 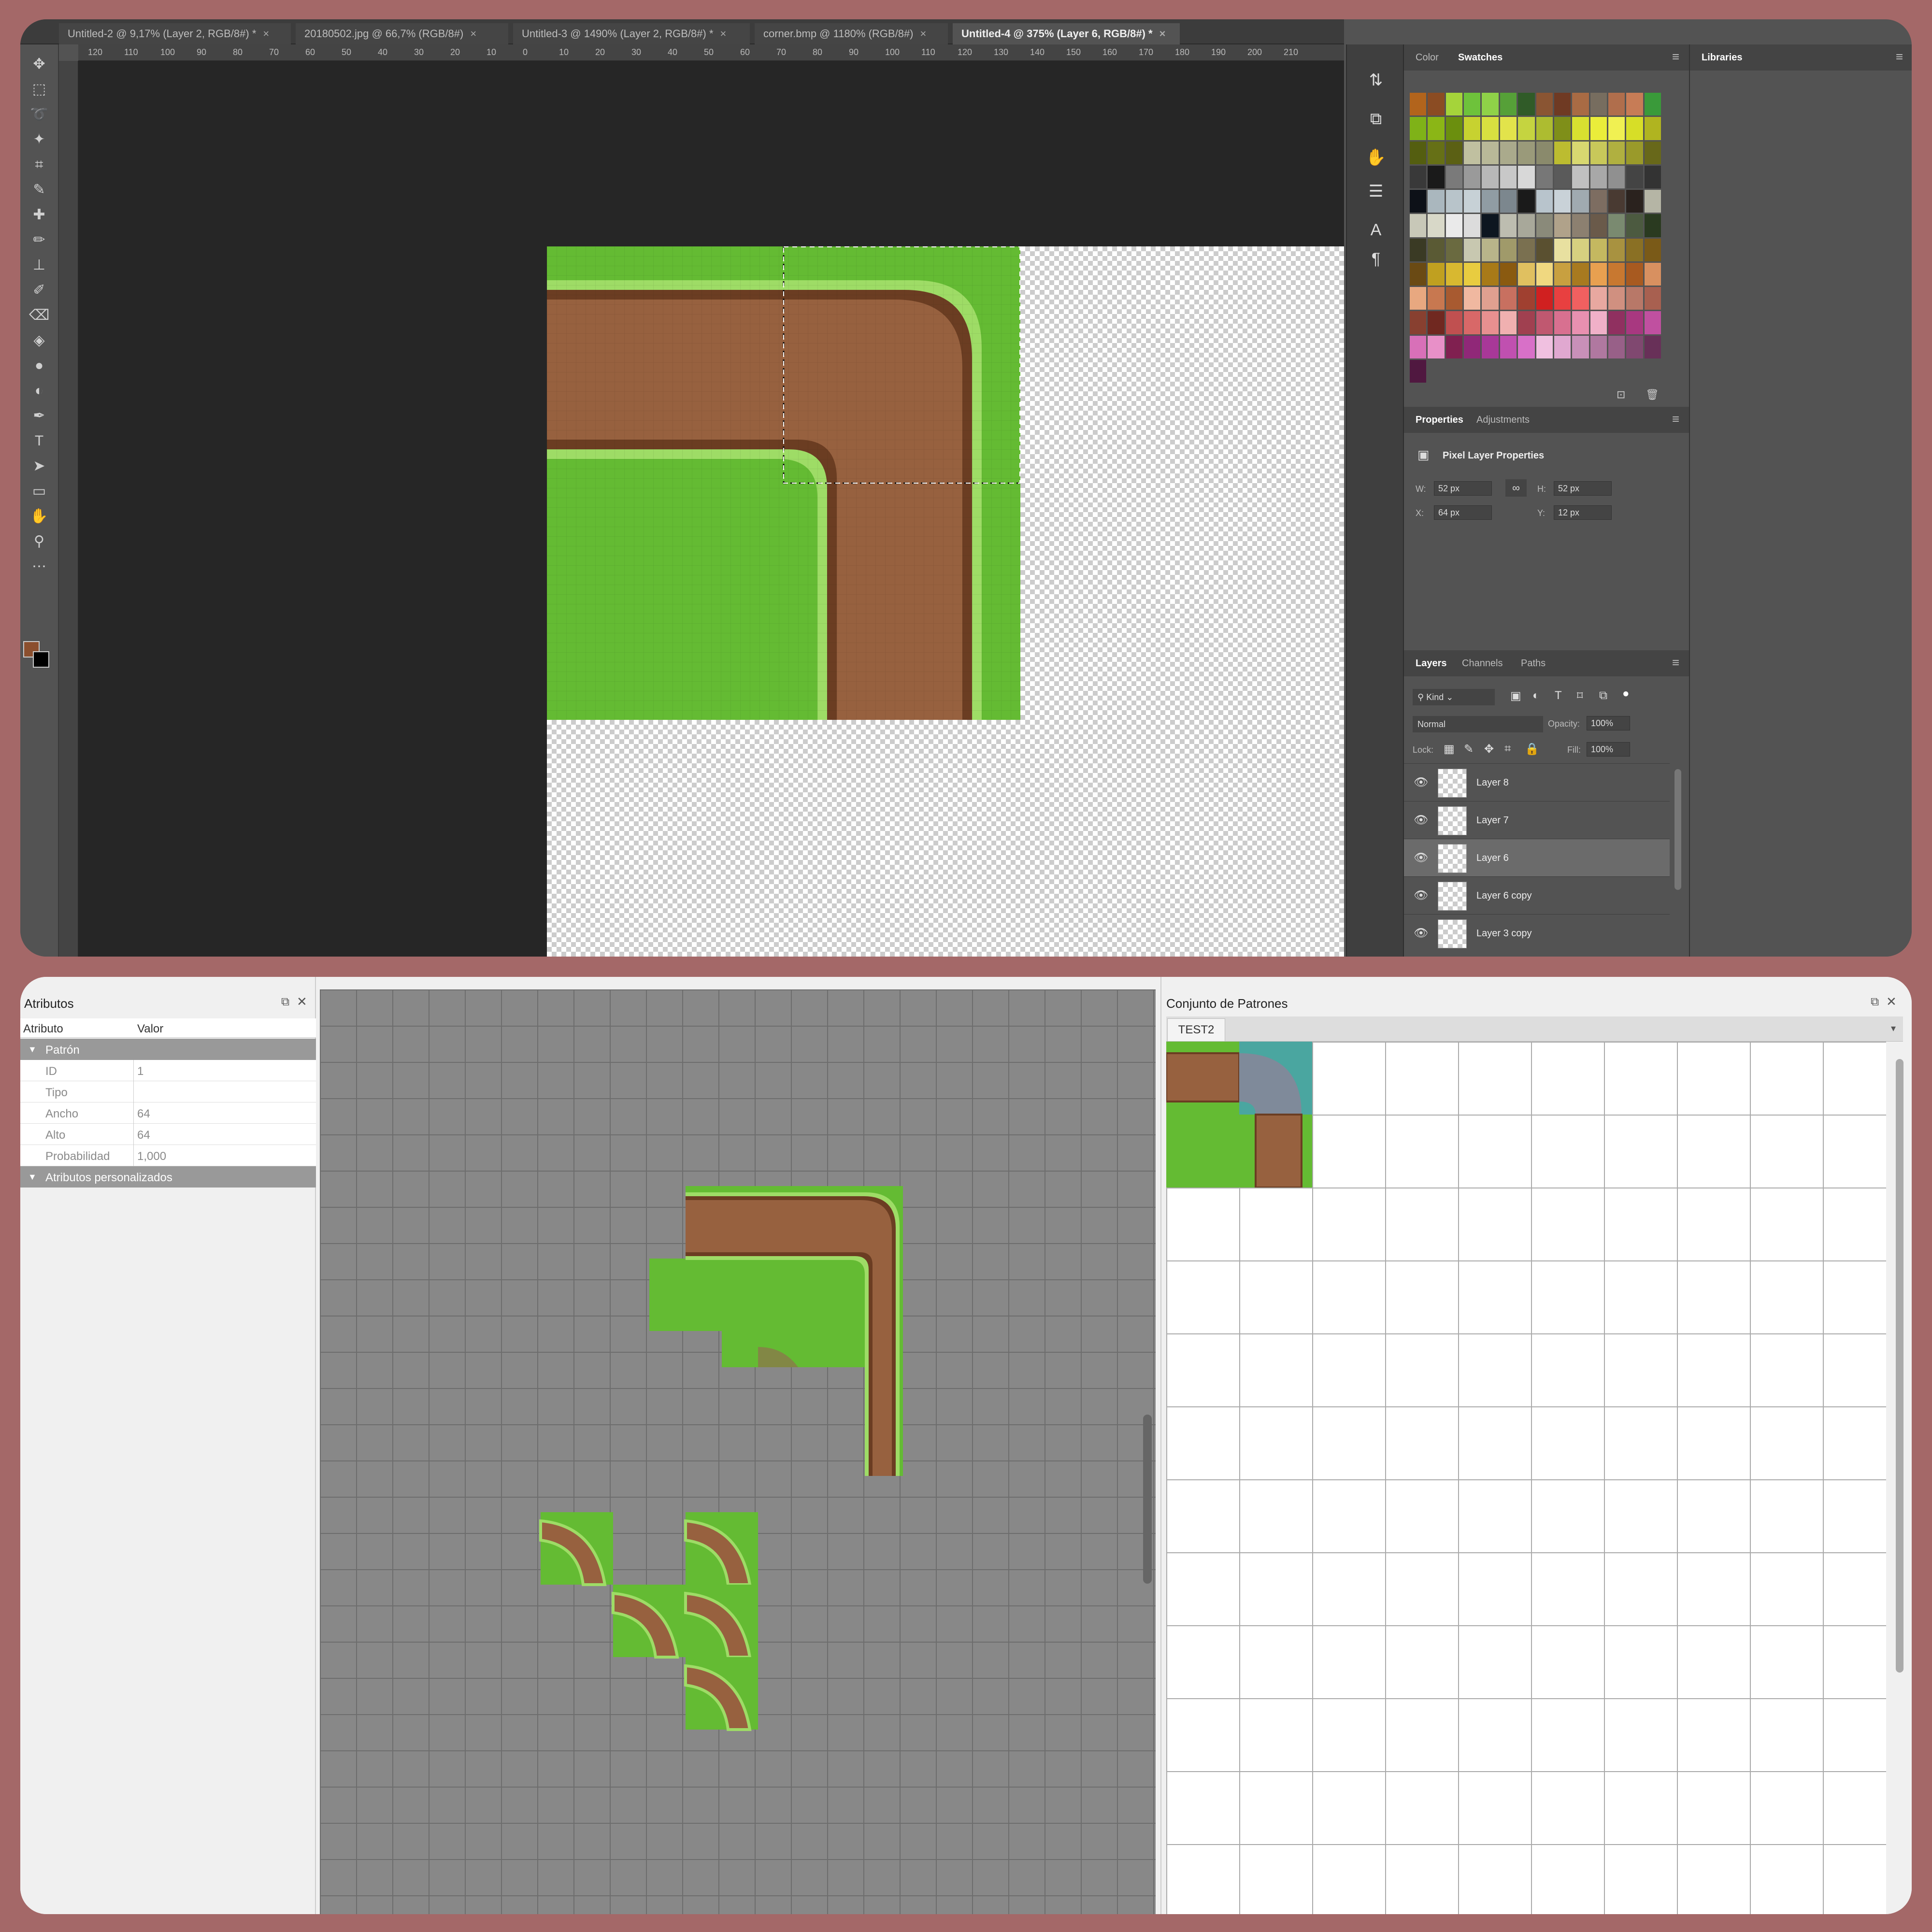 What do you see at coordinates (852, 34) in the screenshot?
I see `document-tab-corner: corner.bmp @ 1180% (RGB/8#) ×` at bounding box center [852, 34].